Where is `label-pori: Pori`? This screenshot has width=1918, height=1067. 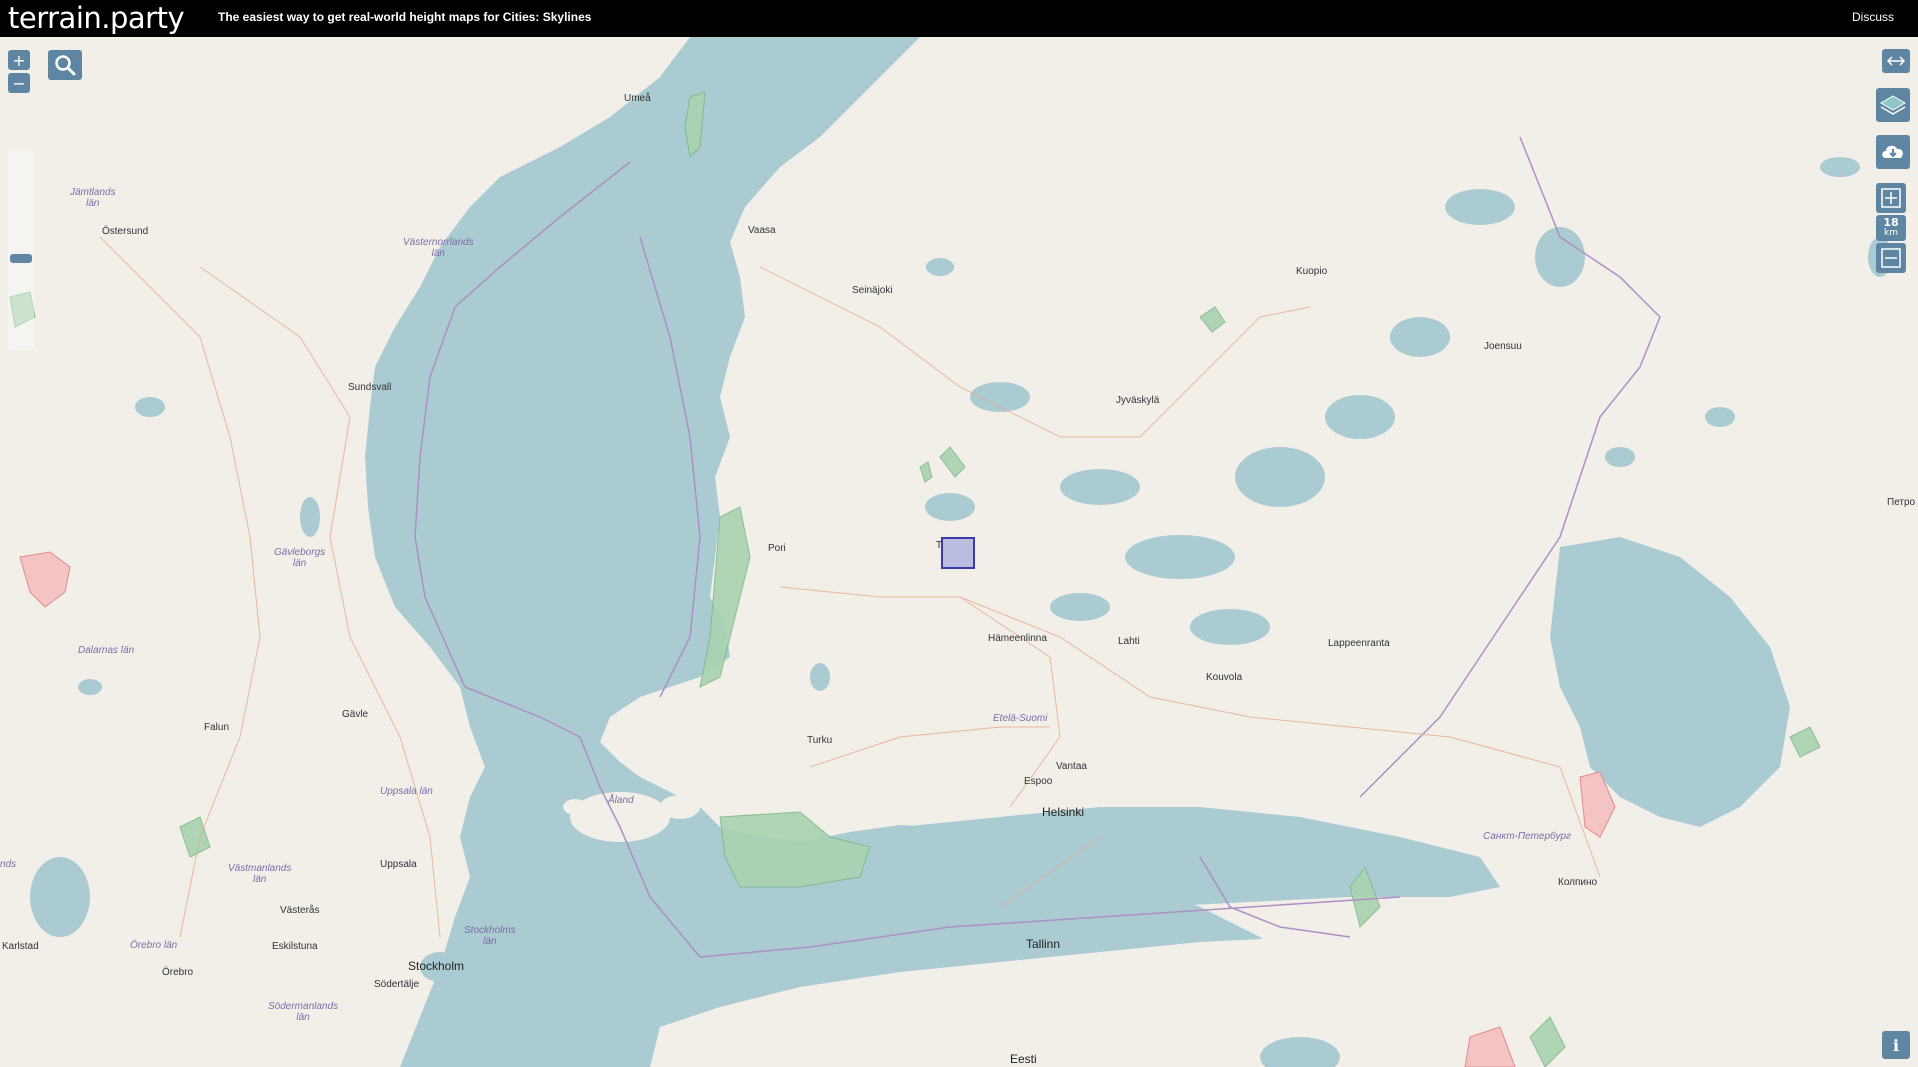 label-pori: Pori is located at coordinates (777, 548).